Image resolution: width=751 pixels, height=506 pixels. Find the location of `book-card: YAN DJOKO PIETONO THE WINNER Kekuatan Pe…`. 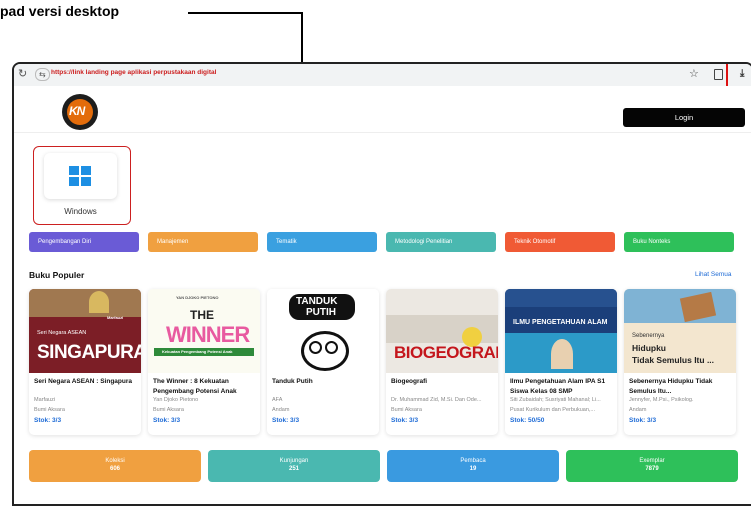

book-card: YAN DJOKO PIETONO THE WINNER Kekuatan Pe… is located at coordinates (204, 362).